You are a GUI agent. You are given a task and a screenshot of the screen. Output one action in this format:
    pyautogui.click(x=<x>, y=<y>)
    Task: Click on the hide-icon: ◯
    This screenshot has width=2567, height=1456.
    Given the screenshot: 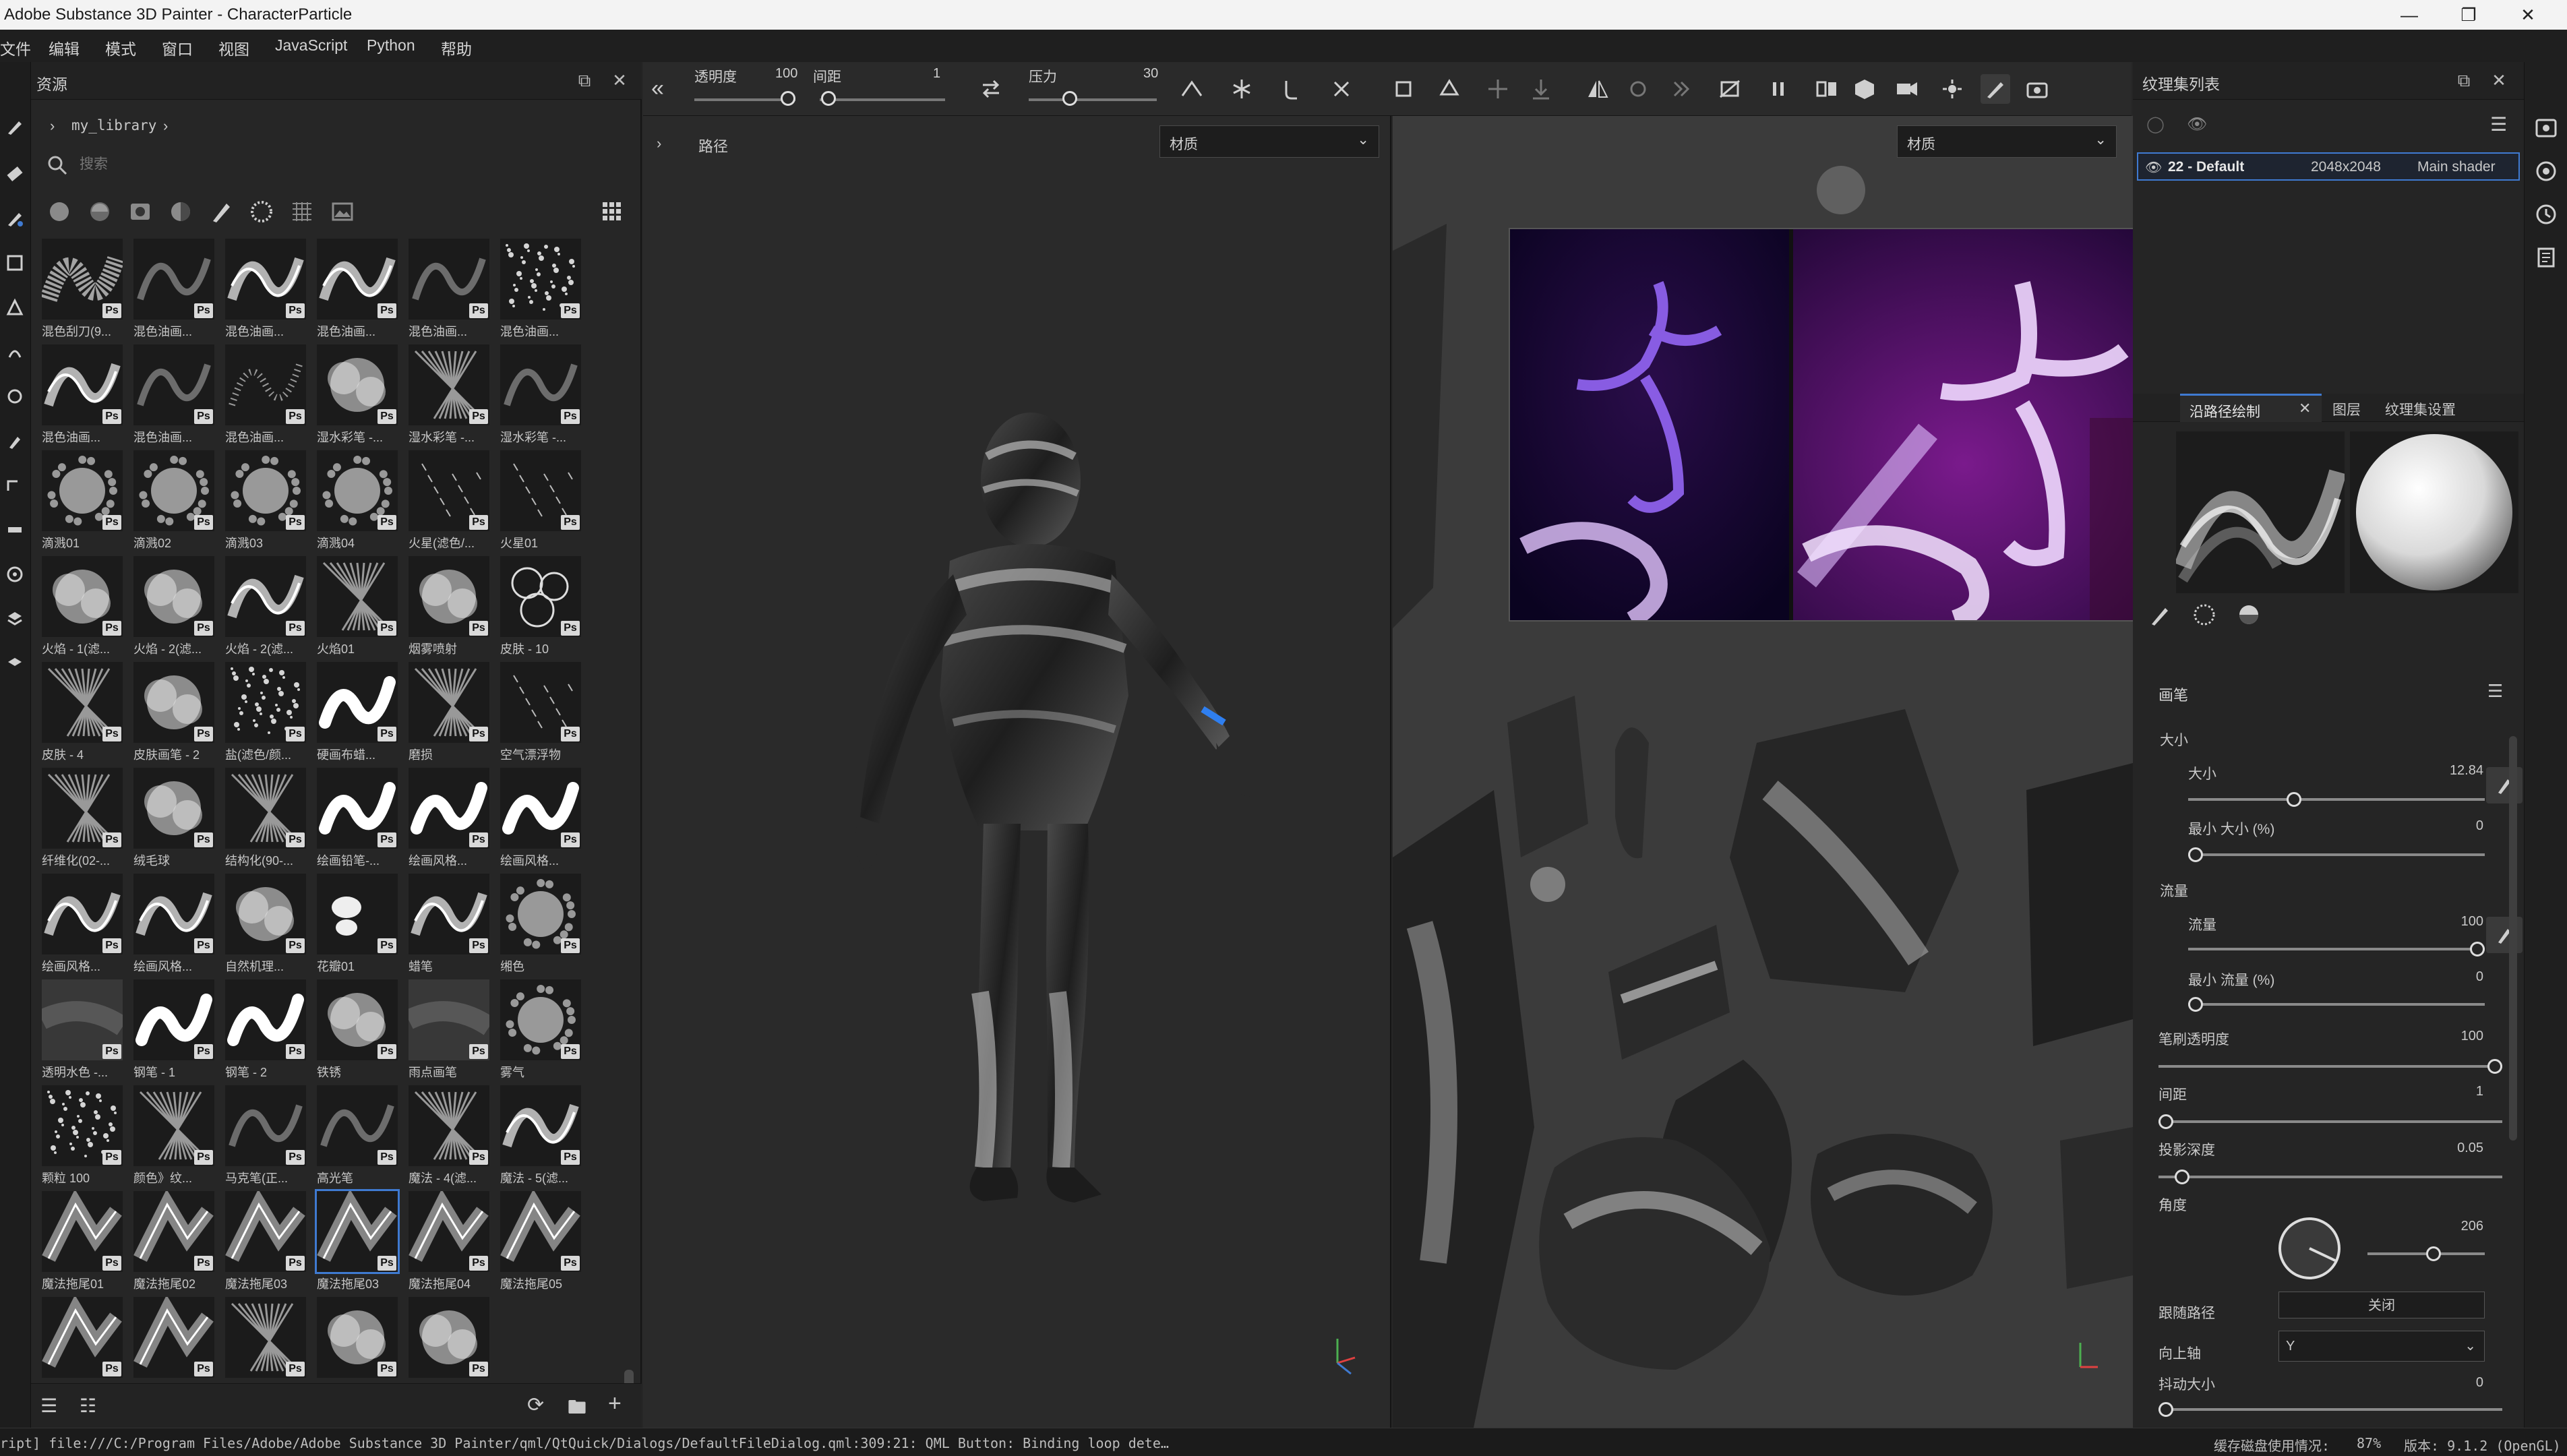 What is the action you would take?
    pyautogui.click(x=2155, y=125)
    